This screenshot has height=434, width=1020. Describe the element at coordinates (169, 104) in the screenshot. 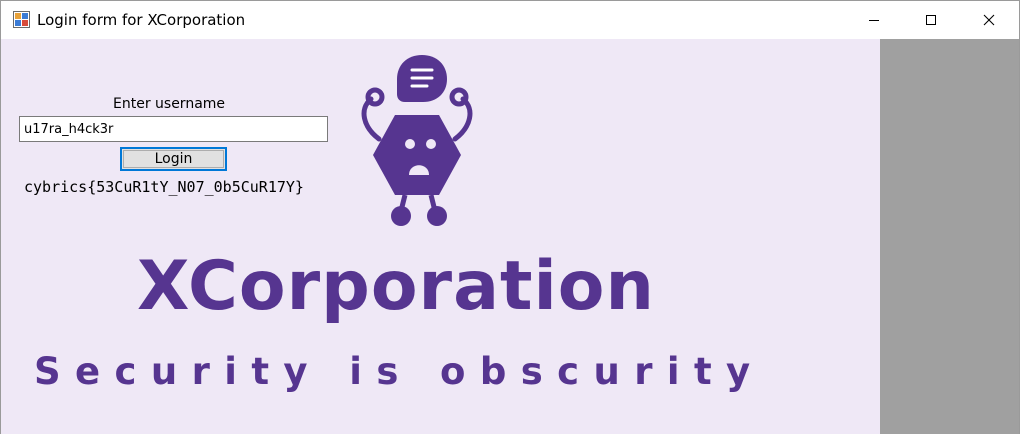

I see `username-label: Enter username` at that location.